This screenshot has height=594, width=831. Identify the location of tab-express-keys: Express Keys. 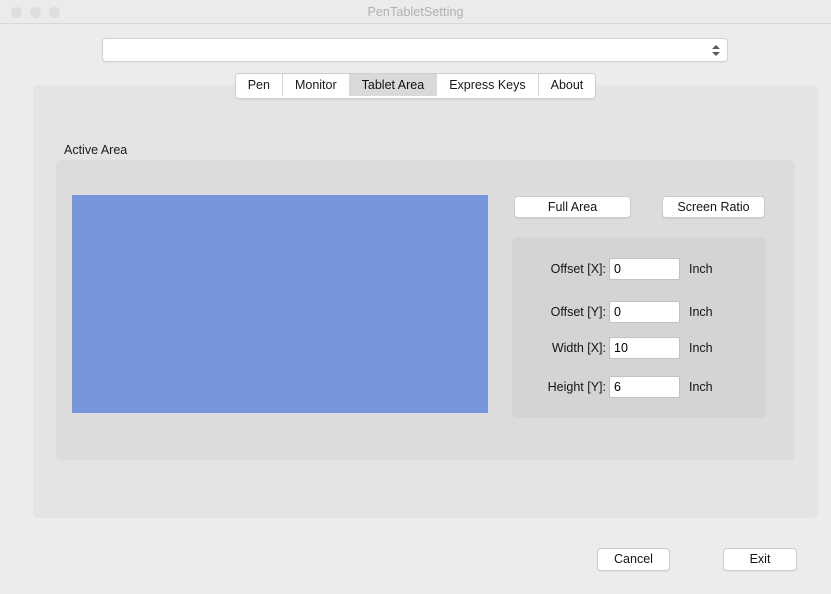
(488, 85).